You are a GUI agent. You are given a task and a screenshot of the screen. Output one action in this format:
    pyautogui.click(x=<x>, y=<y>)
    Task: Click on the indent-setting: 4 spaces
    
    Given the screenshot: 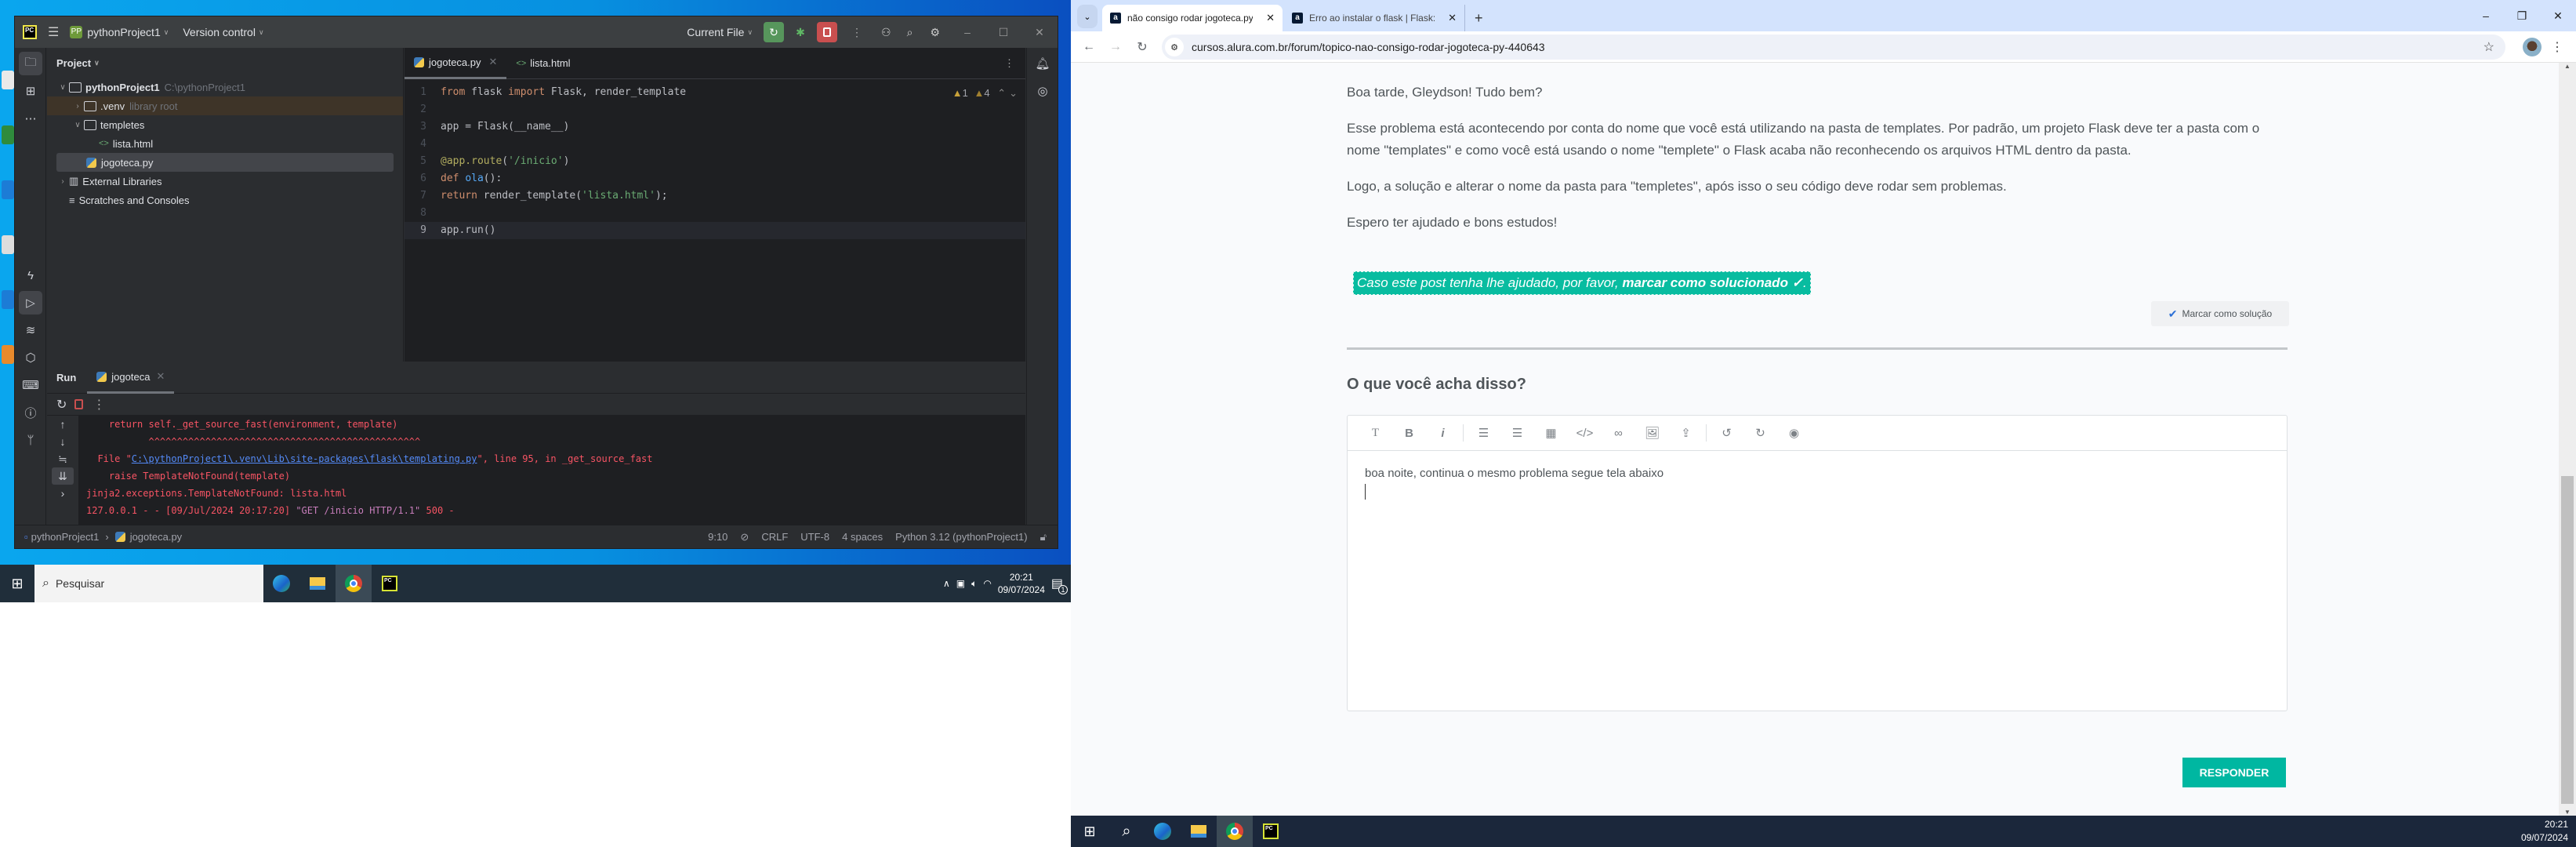 What is the action you would take?
    pyautogui.click(x=862, y=537)
    